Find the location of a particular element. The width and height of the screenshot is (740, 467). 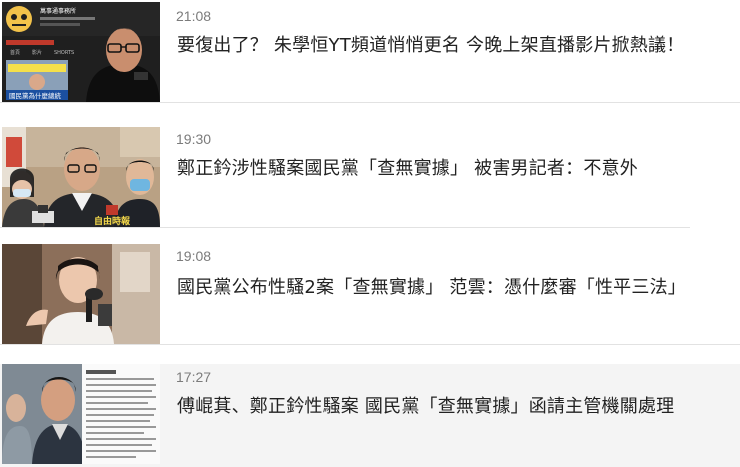

news-title-4: 傅崐萁、鄭正鈐性騷案 國民黨「查無實據」函請主管機關處理 is located at coordinates (425, 405).